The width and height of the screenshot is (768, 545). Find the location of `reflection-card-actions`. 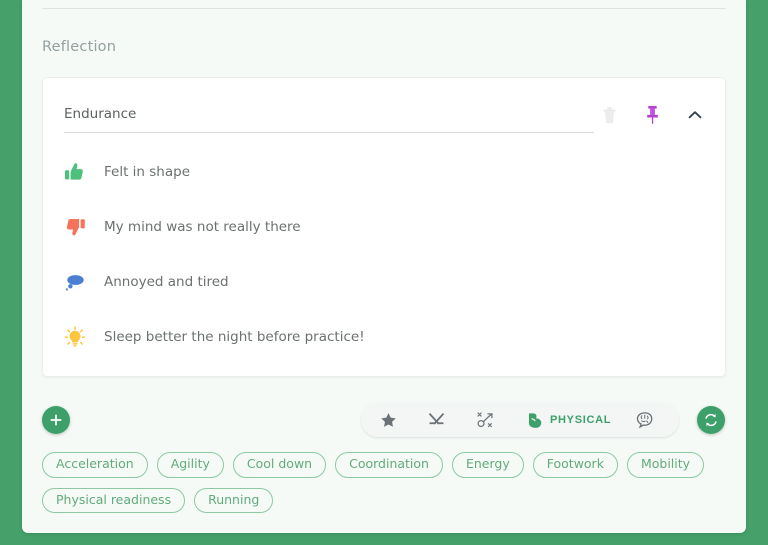

reflection-card-actions is located at coordinates (652, 115).